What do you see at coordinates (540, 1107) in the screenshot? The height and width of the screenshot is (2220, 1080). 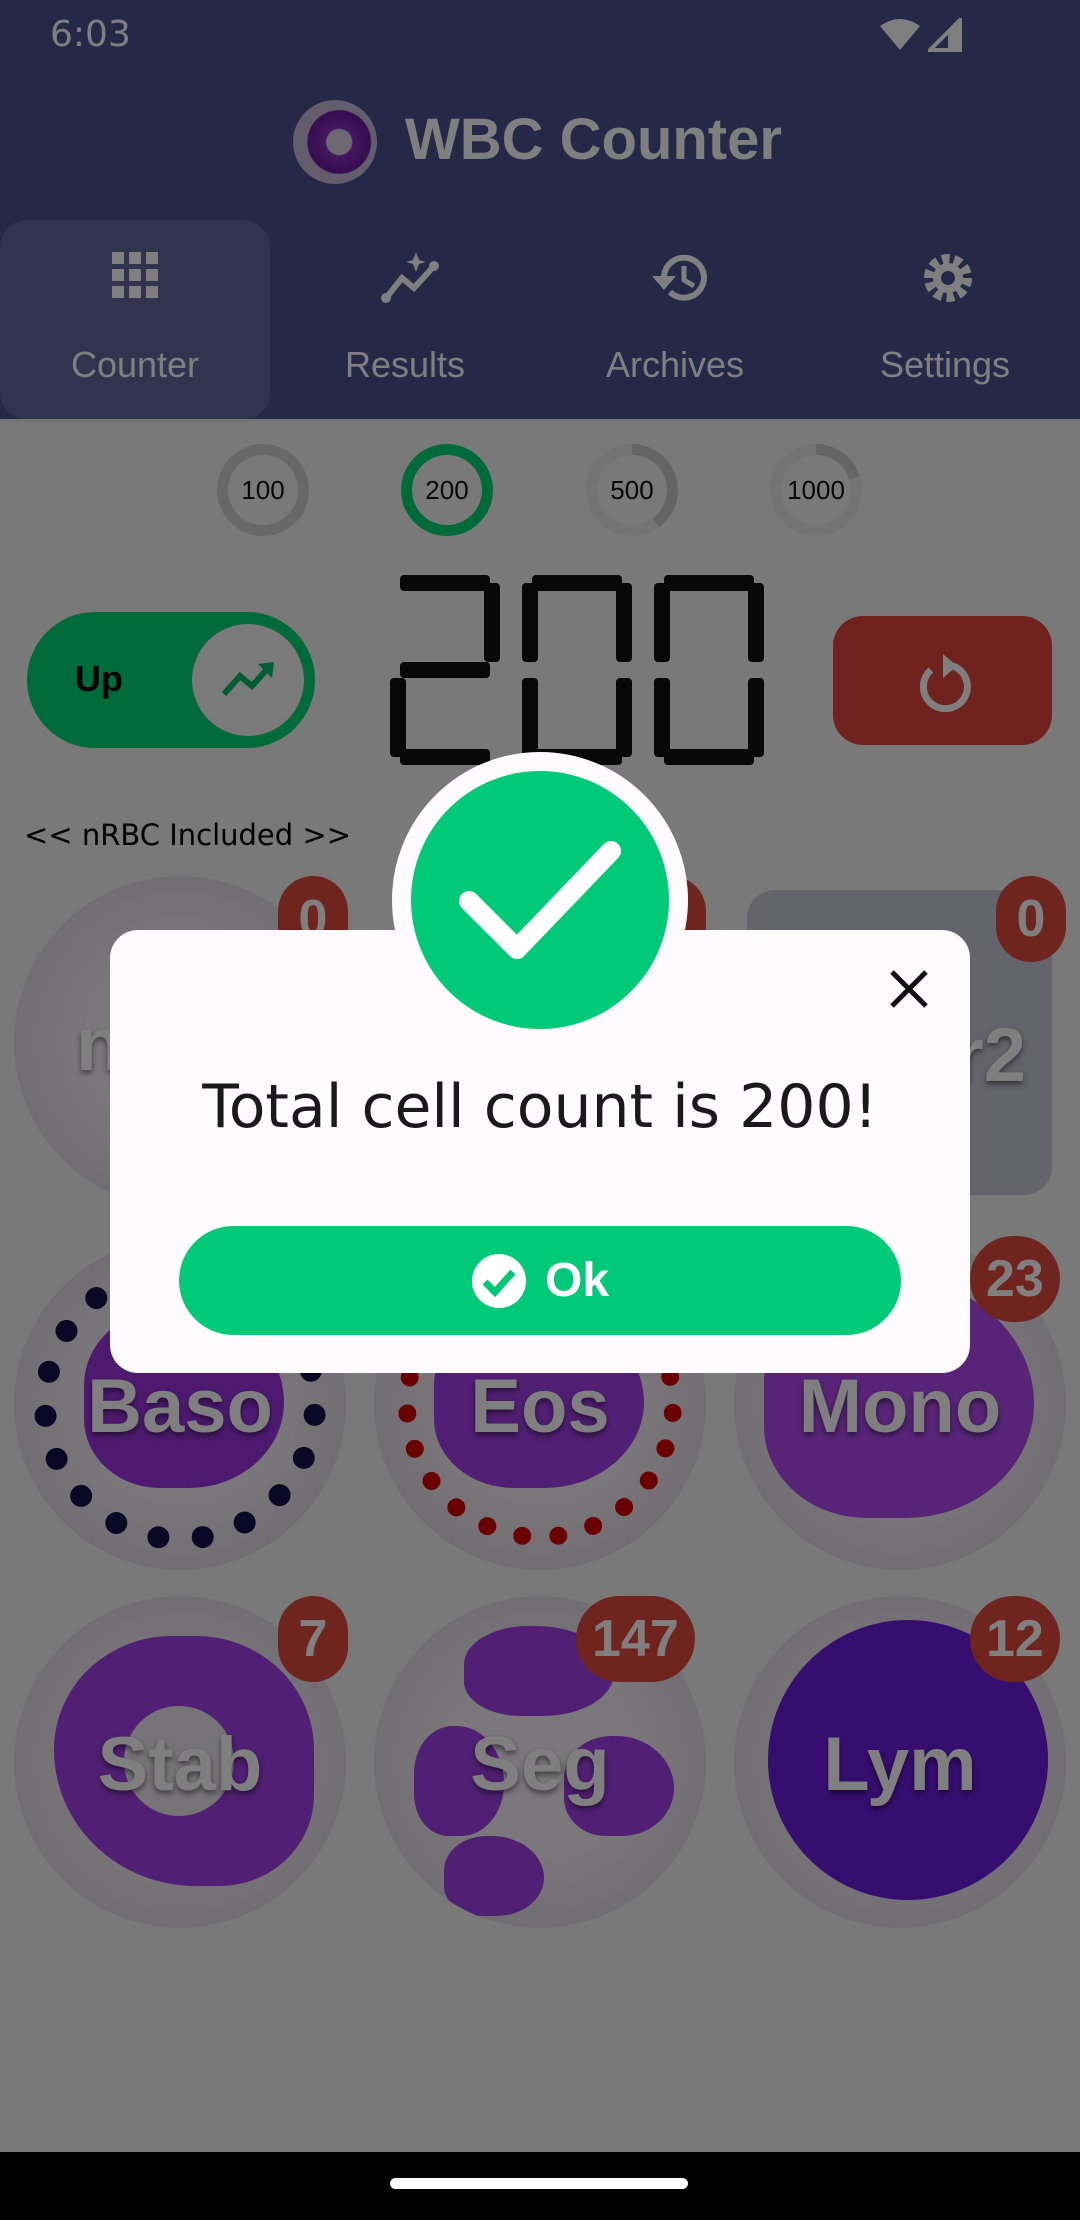 I see `dialog-message: Total cell count is 200!` at bounding box center [540, 1107].